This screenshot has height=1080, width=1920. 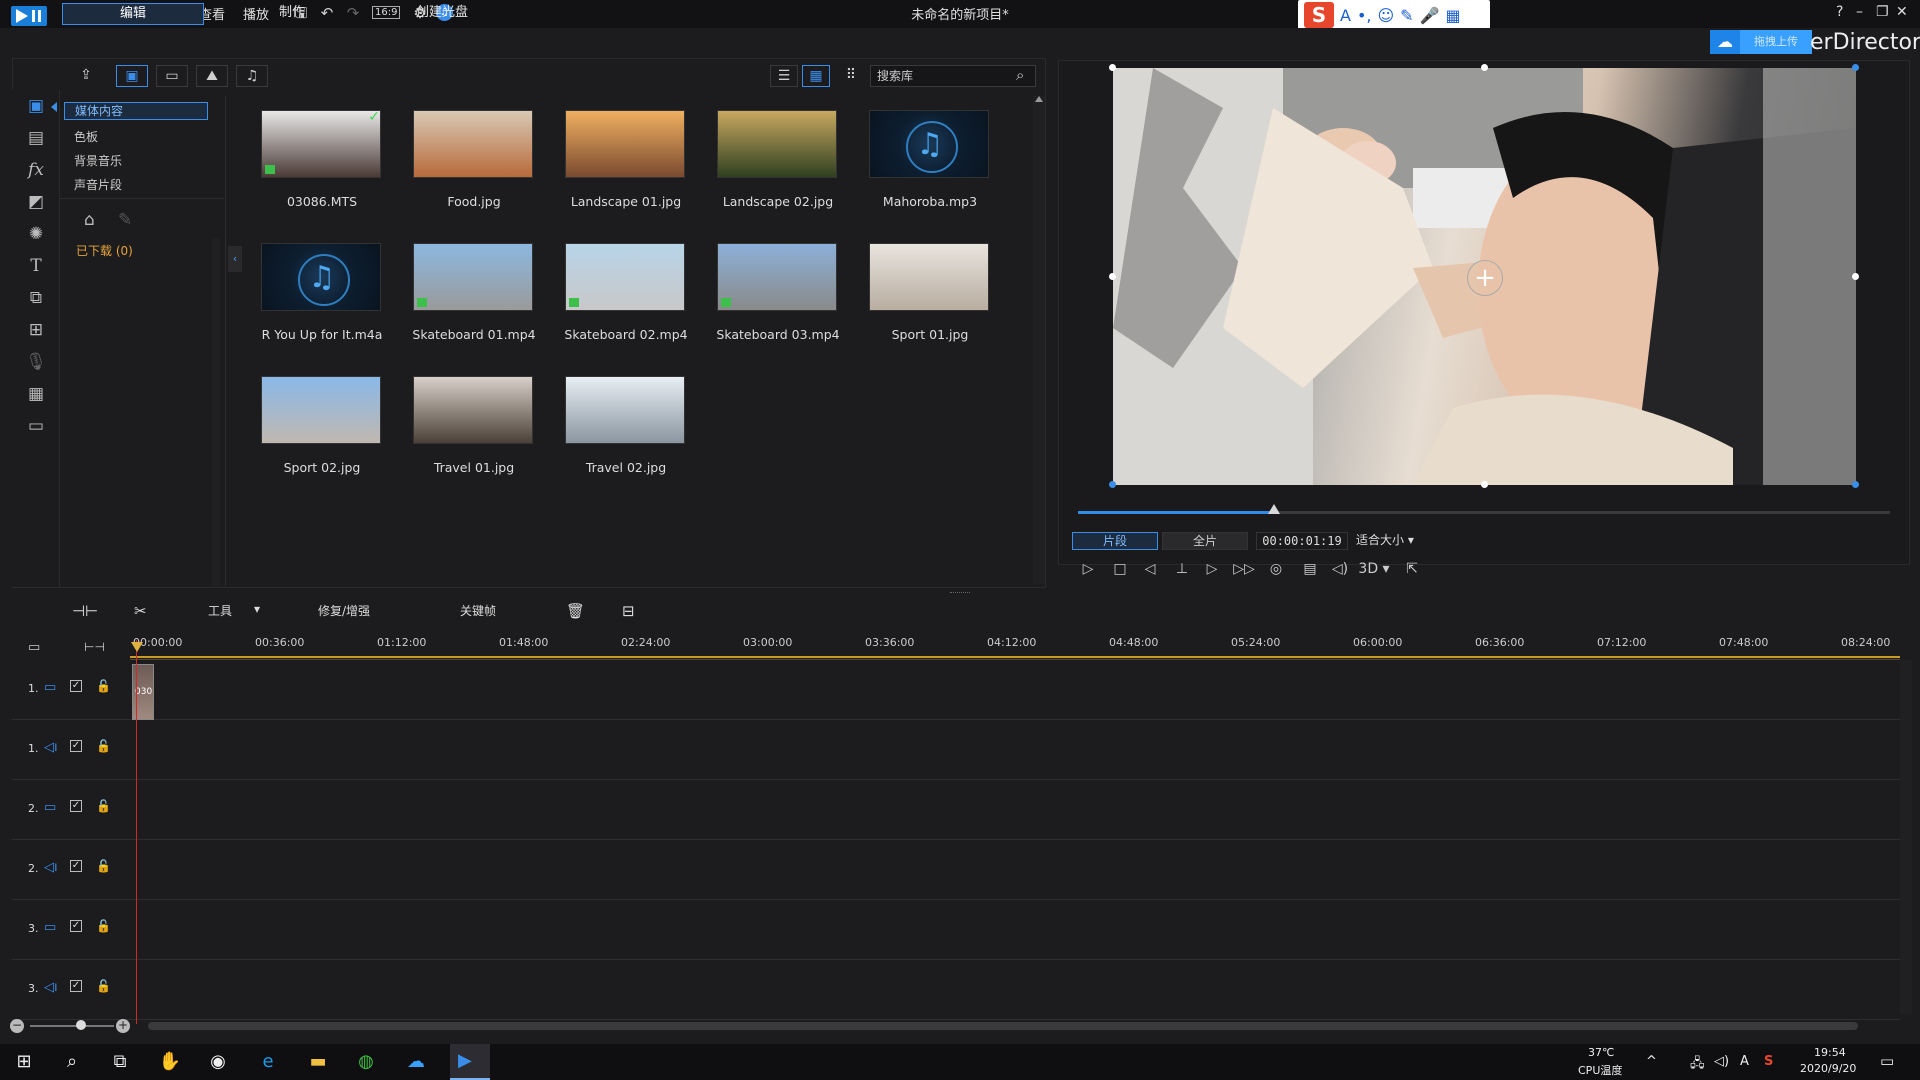 I want to click on media-room-icon: ▣, so click(x=36, y=106).